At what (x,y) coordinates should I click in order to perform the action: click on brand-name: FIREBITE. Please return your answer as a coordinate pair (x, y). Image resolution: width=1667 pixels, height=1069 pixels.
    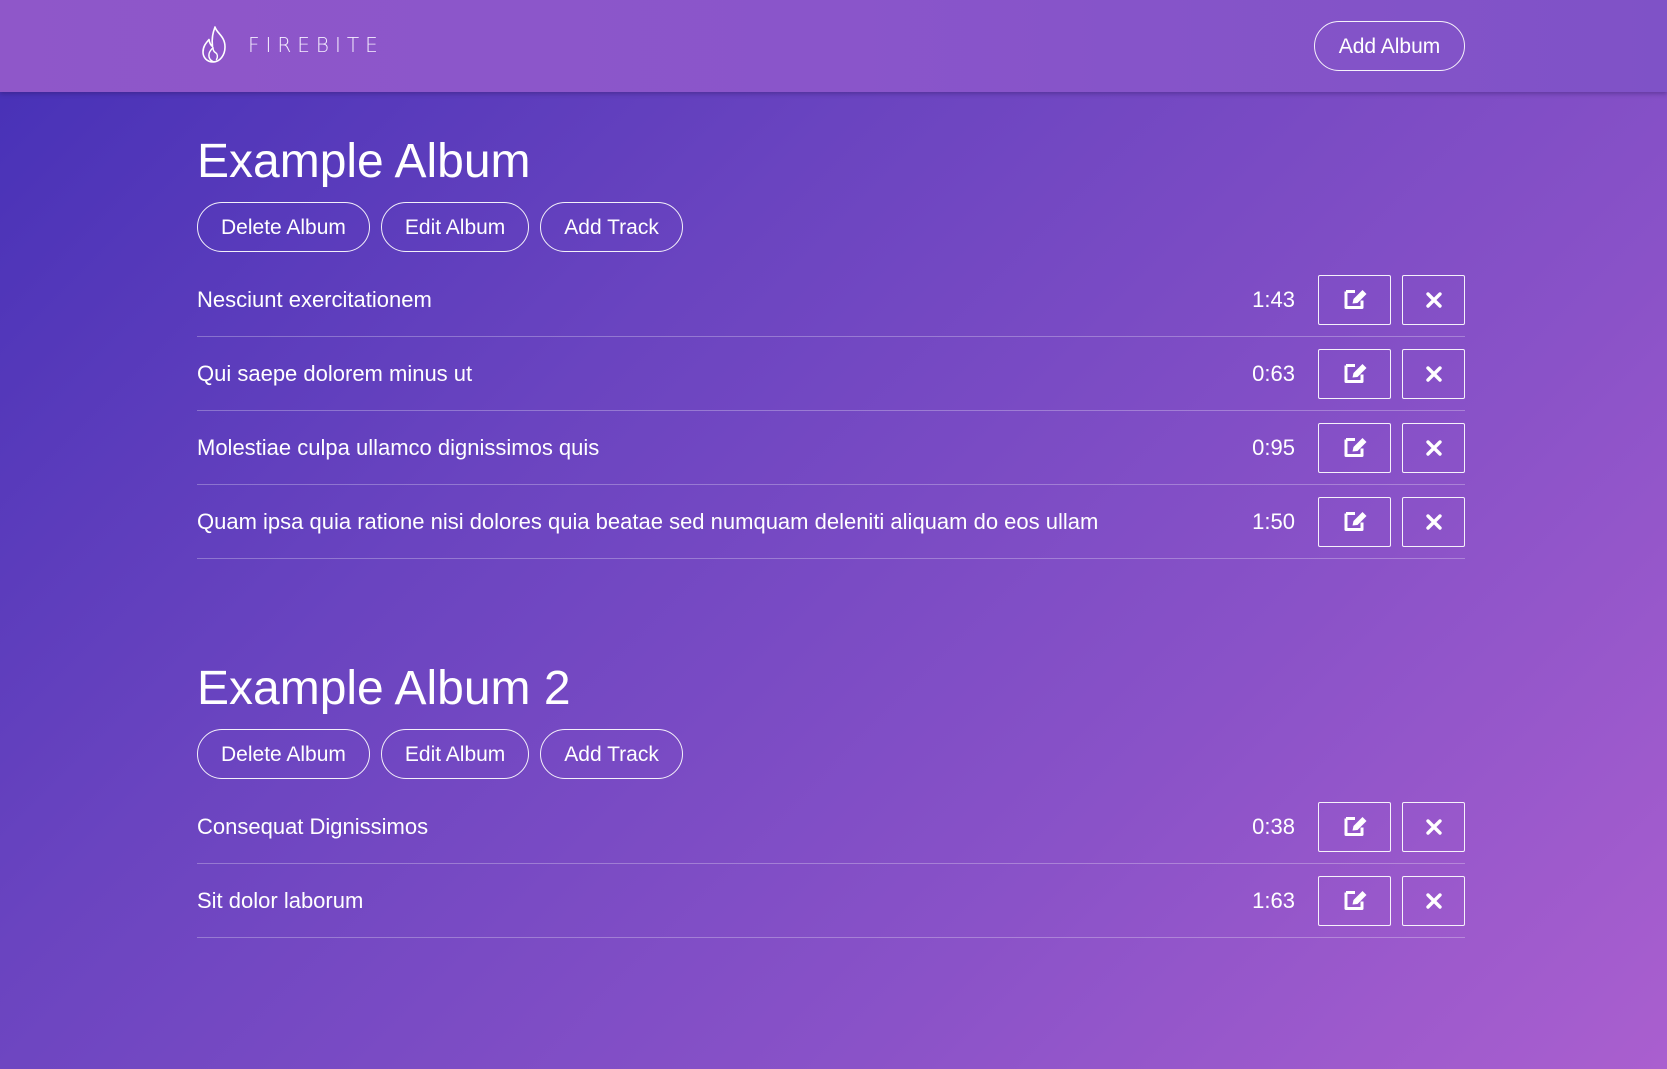
    Looking at the image, I should click on (316, 45).